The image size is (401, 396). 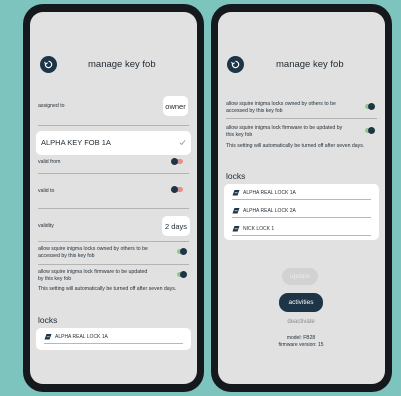 I want to click on valid-from-toggle, so click(x=177, y=161).